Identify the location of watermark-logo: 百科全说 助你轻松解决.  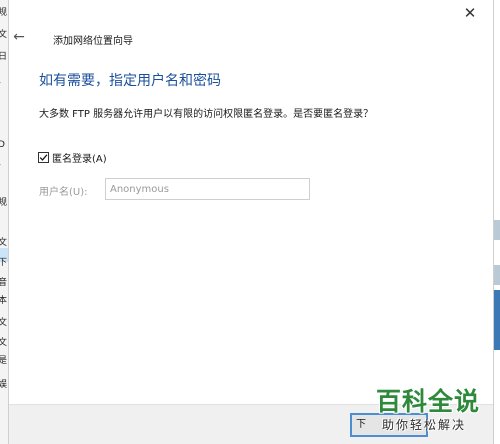
(431, 410).